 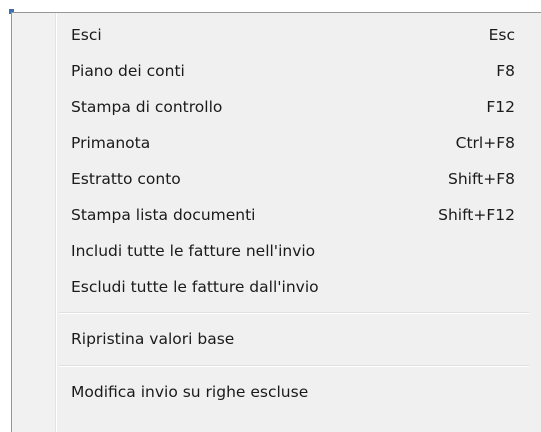 I want to click on menu-item-stampa-lista-documenti: Stampa lista documenti Shift+F12, so click(x=271, y=215).